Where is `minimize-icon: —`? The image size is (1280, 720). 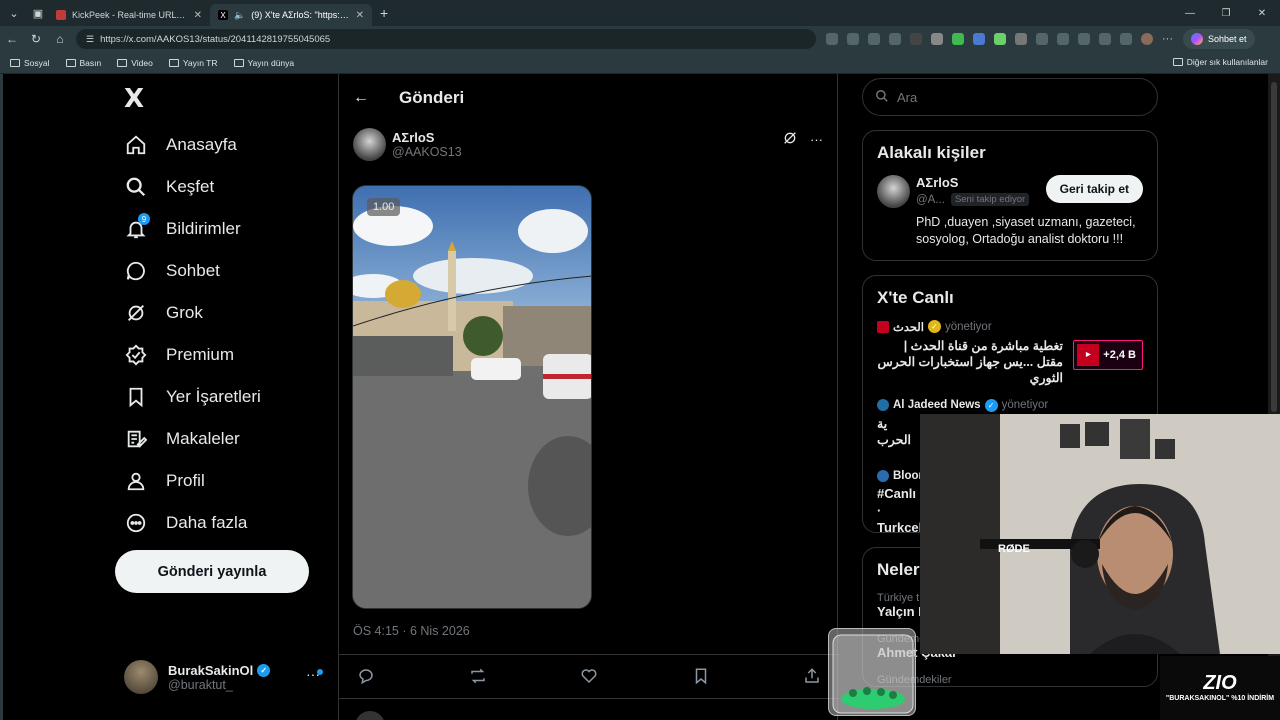
minimize-icon: — is located at coordinates (1190, 13).